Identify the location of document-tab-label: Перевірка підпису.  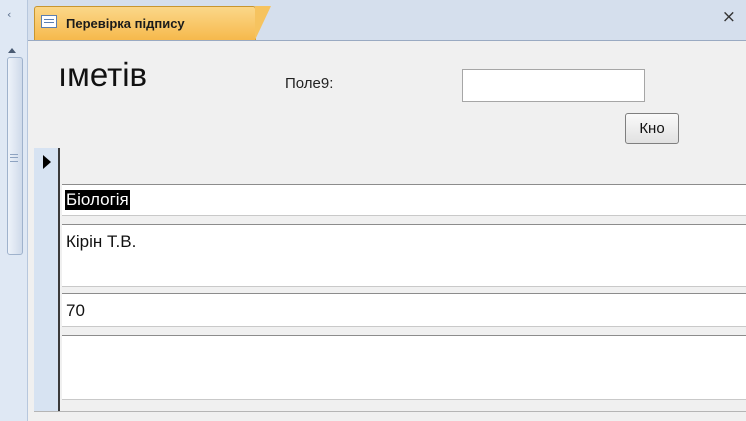
(125, 23).